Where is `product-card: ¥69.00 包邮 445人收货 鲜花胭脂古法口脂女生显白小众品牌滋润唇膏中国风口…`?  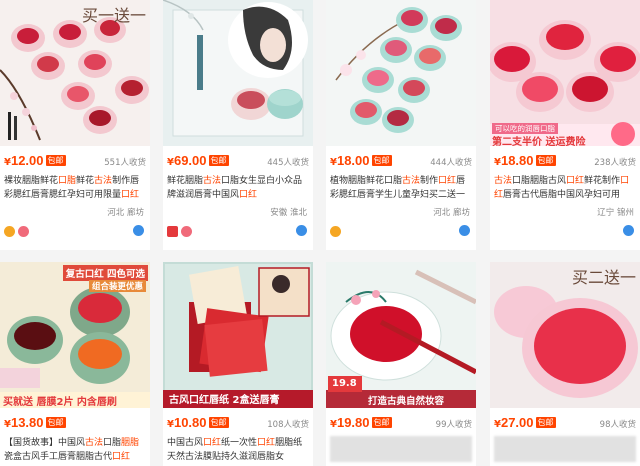 product-card: ¥69.00 包邮 445人收货 鲜花胭脂古法口脂女生显白小众品牌滋润唇膏中国风口… is located at coordinates (238, 125).